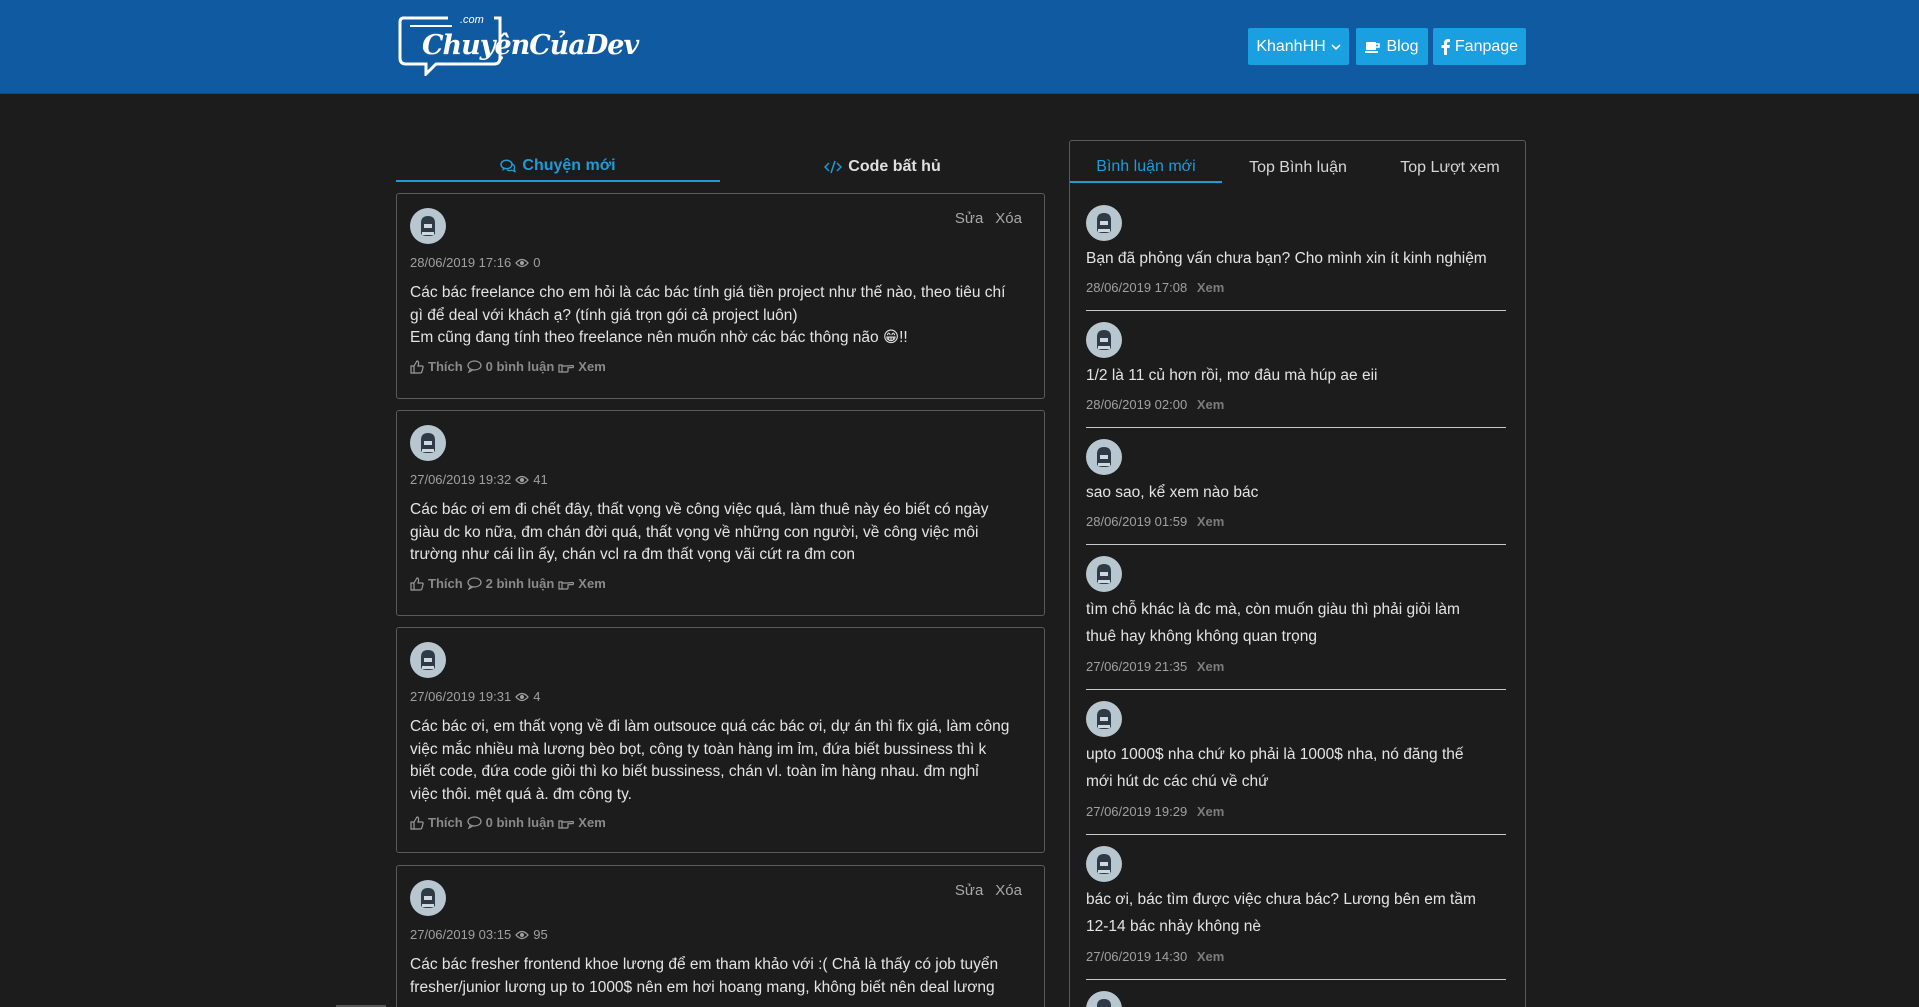  What do you see at coordinates (1296, 492) in the screenshot?
I see `comment-text: sao sao, kể xem nào bác` at bounding box center [1296, 492].